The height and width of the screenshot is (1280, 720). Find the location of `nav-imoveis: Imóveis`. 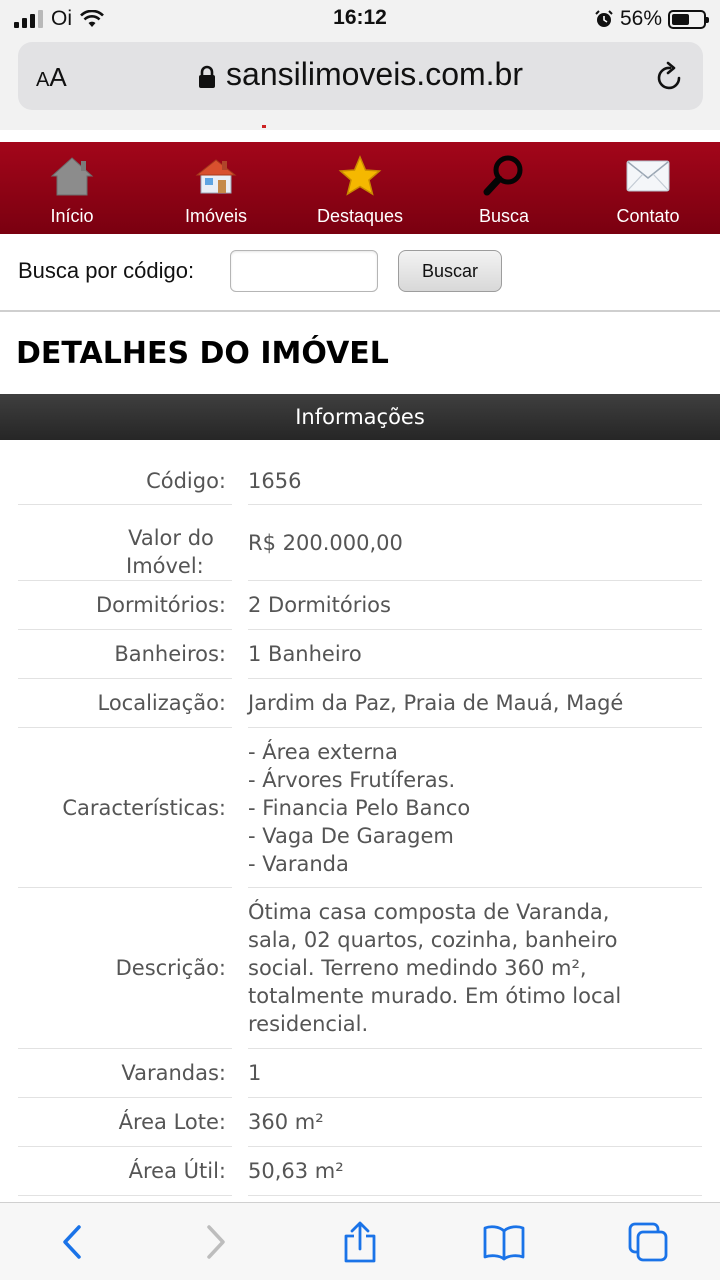

nav-imoveis: Imóveis is located at coordinates (216, 188).